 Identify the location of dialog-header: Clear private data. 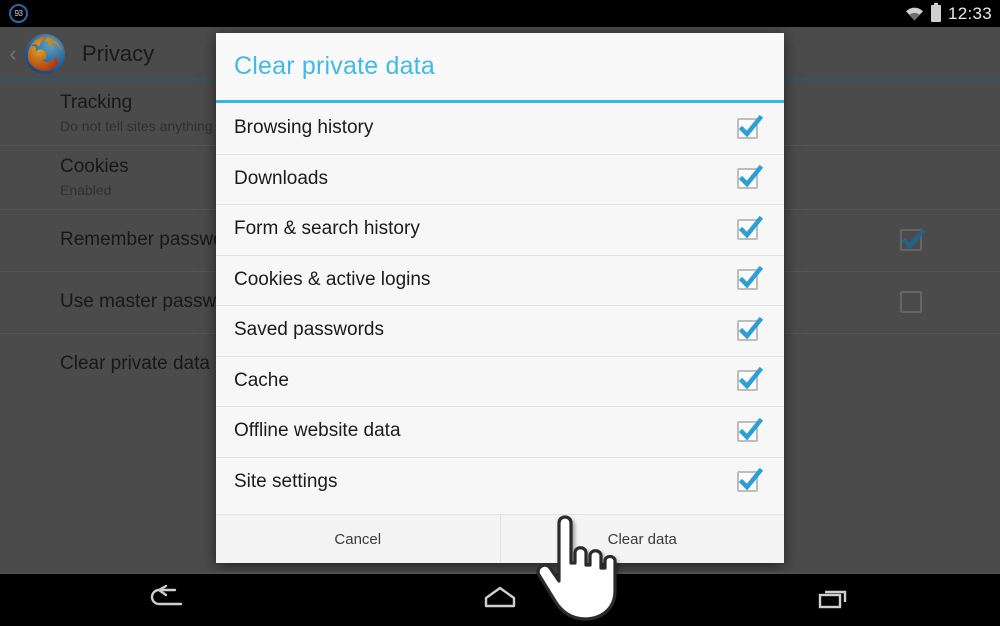
(500, 68).